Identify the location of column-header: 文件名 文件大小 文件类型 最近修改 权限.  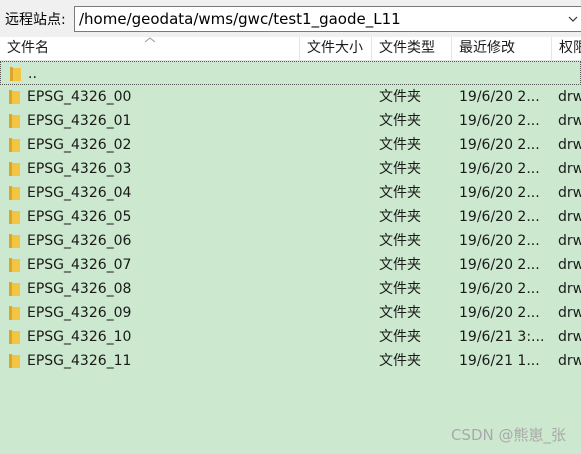
(290, 49).